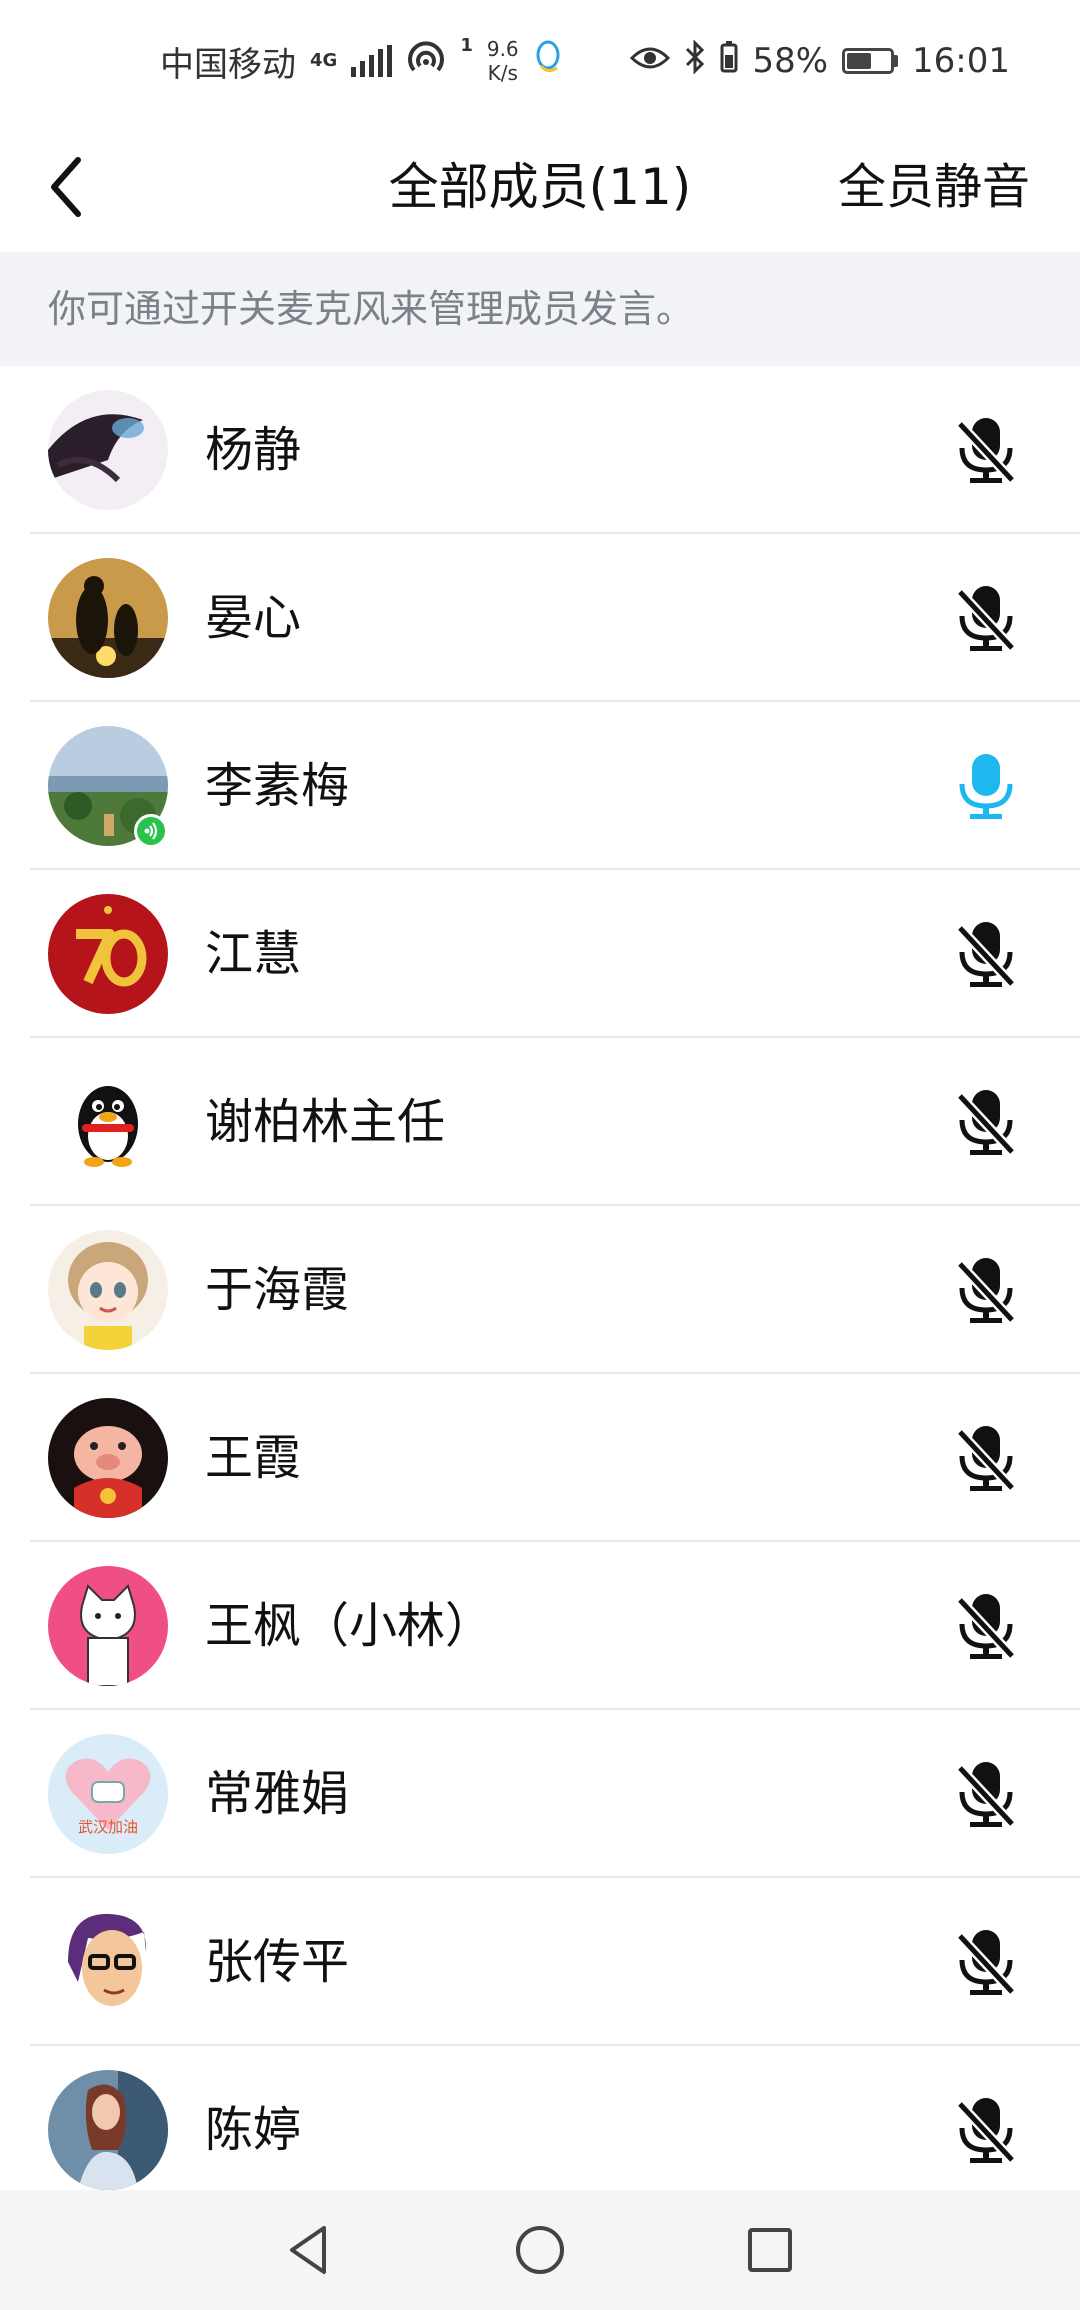  What do you see at coordinates (790, 61) in the screenshot?
I see `battery-percent: 58%` at bounding box center [790, 61].